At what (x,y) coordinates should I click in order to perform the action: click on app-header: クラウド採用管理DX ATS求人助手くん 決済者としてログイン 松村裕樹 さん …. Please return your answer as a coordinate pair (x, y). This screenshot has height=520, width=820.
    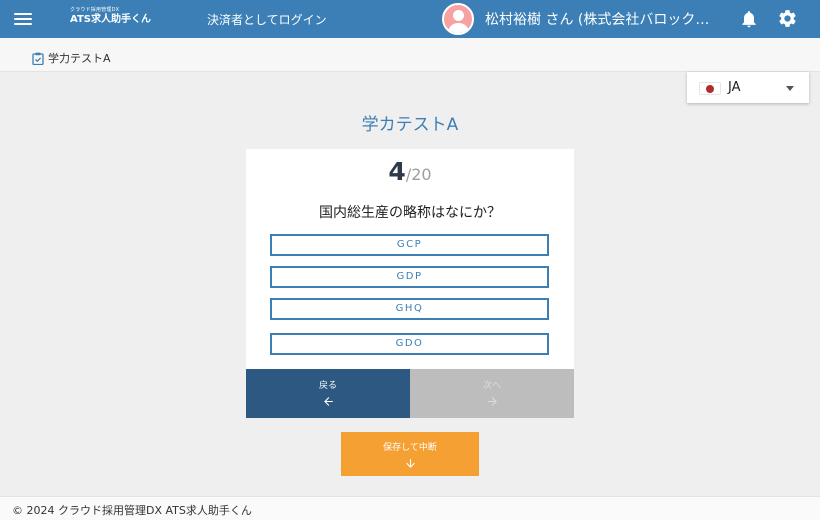
    Looking at the image, I should click on (410, 19).